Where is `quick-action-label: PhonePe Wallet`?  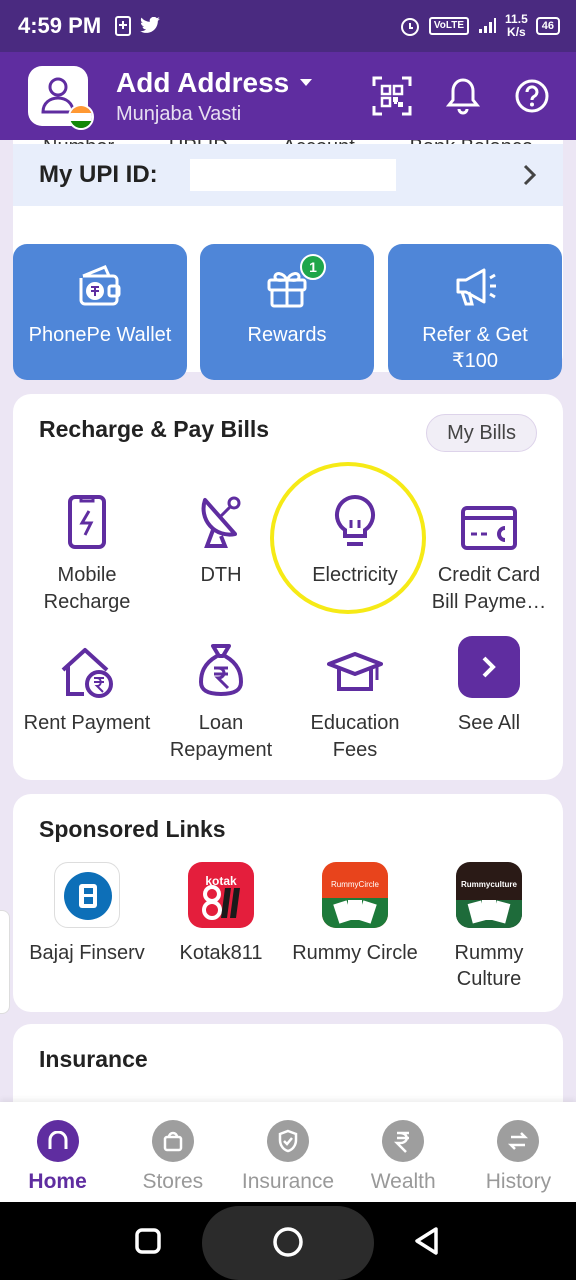 quick-action-label: PhonePe Wallet is located at coordinates (100, 335).